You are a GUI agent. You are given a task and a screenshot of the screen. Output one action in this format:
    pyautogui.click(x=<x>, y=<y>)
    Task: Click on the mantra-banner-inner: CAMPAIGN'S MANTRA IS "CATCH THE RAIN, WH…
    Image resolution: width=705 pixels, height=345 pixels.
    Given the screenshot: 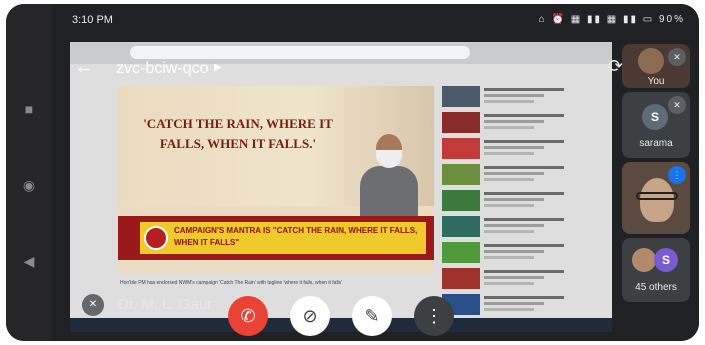 What is the action you would take?
    pyautogui.click(x=283, y=238)
    